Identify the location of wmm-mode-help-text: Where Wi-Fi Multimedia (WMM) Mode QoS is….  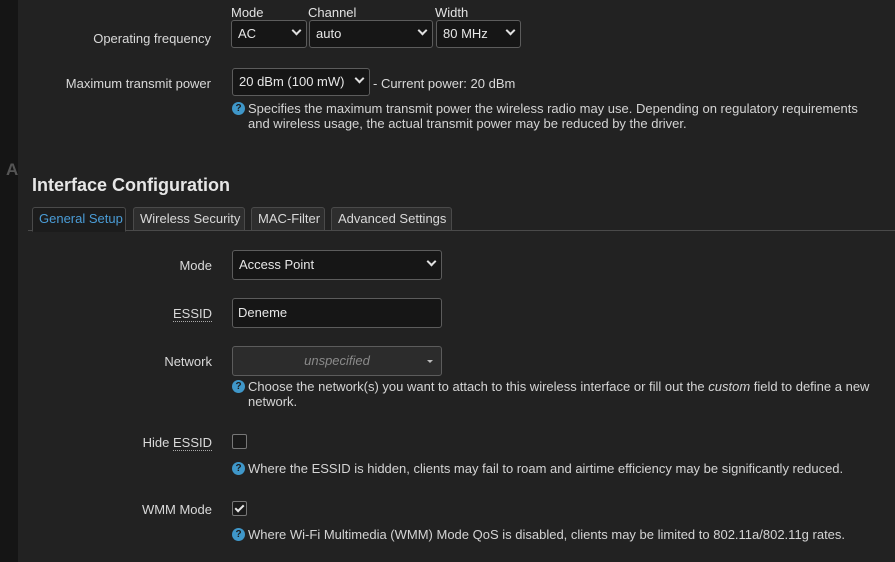
(547, 534).